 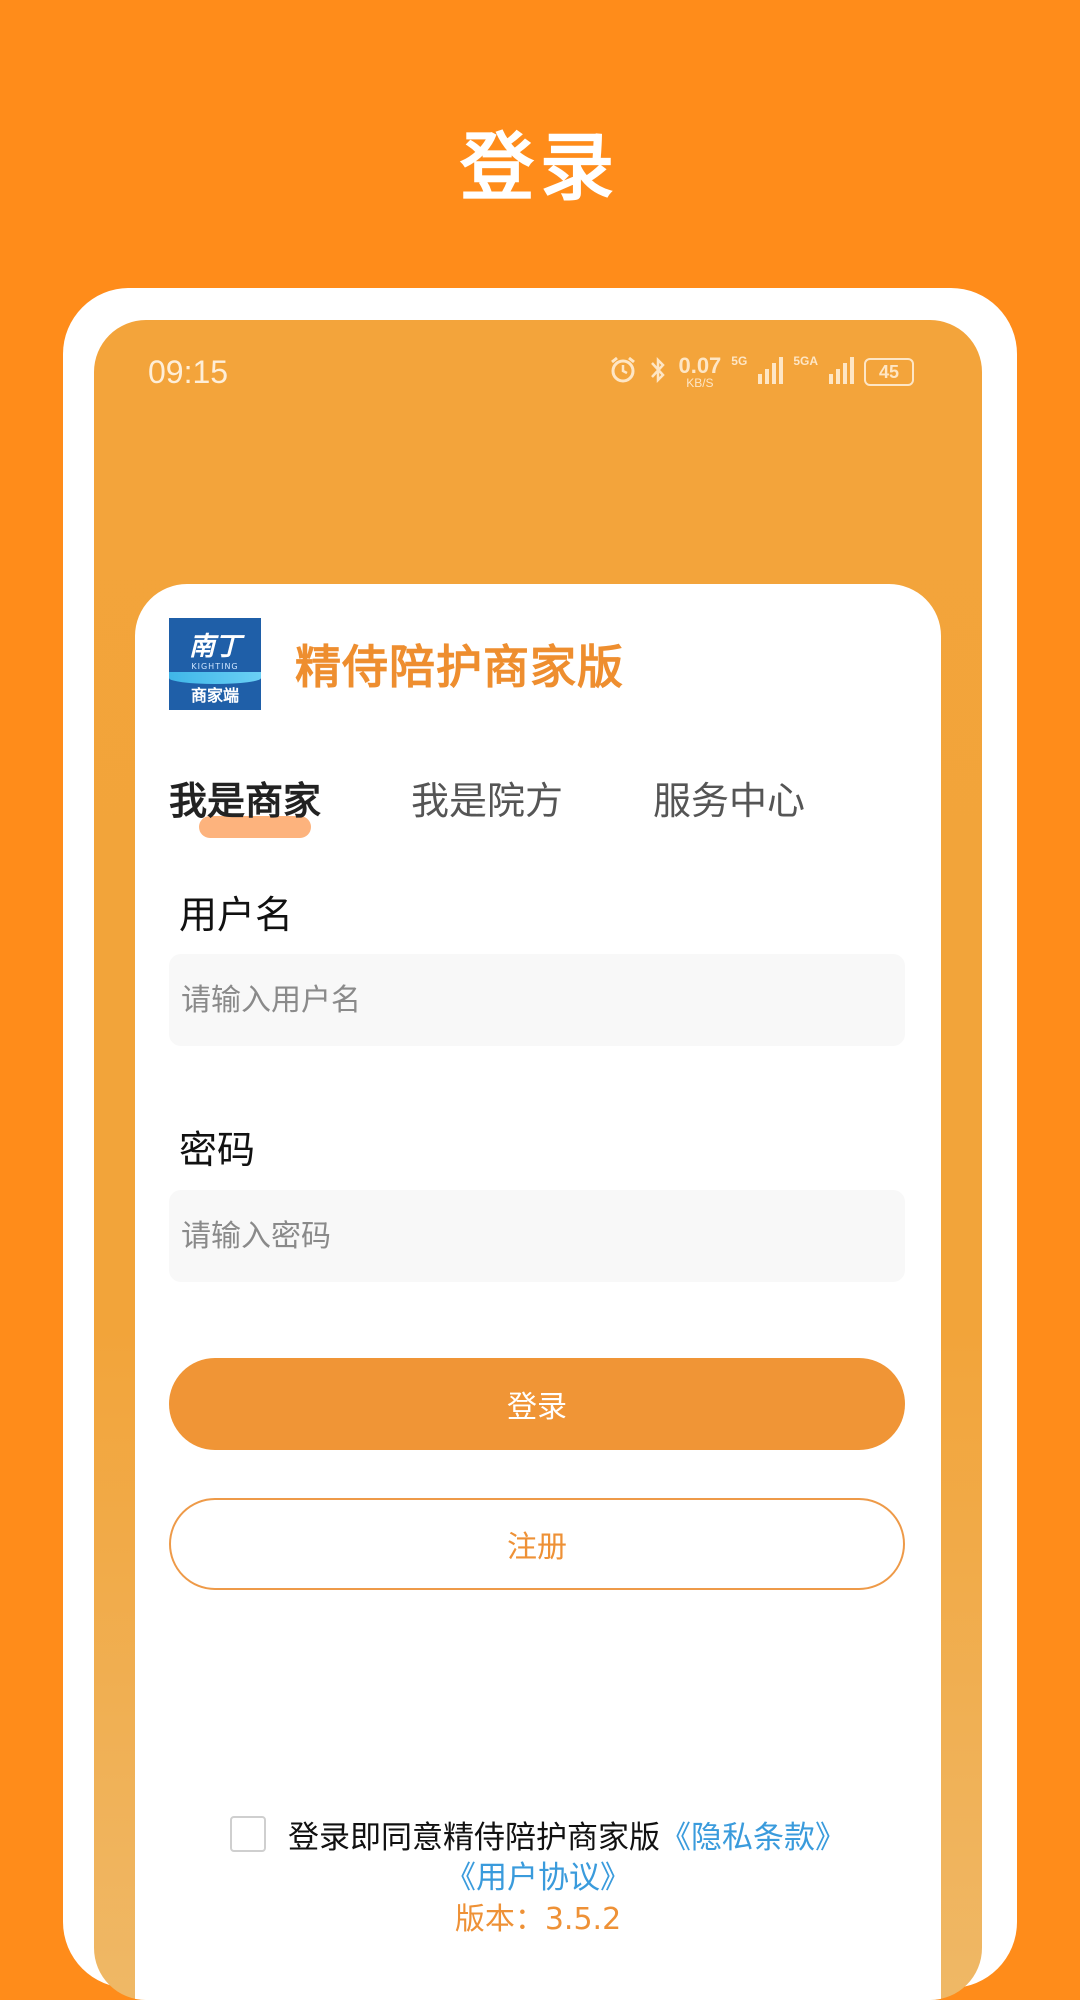 I want to click on tab-service-center: 服务中心, so click(x=729, y=797).